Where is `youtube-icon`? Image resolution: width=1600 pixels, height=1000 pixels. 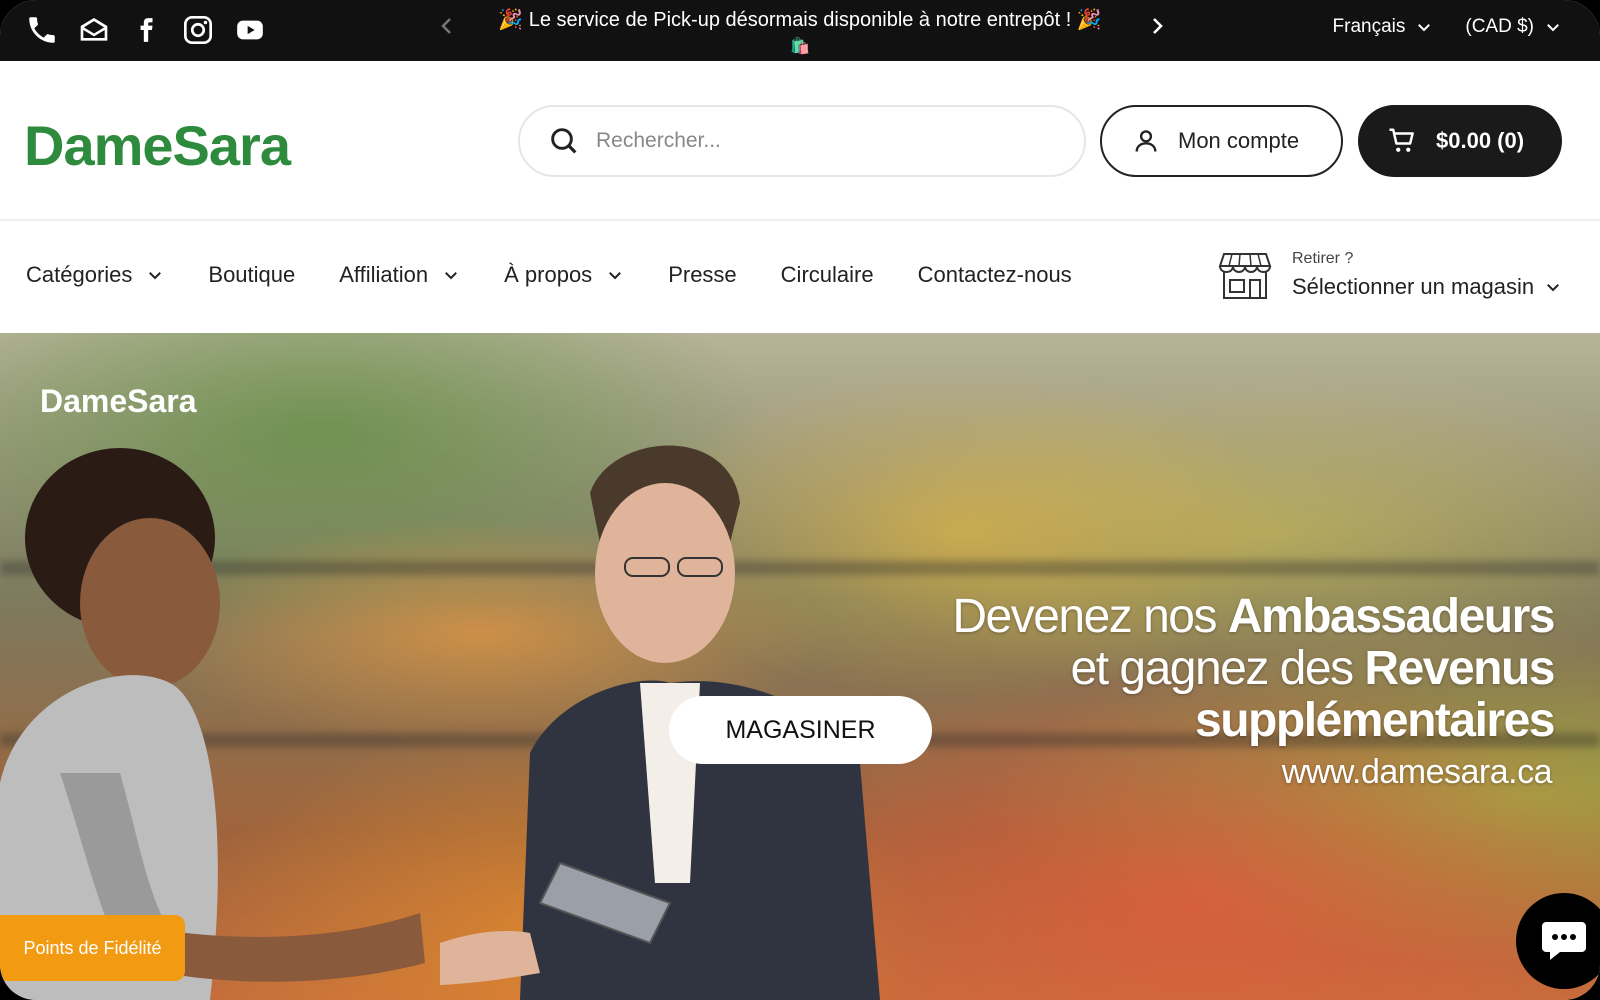
youtube-icon is located at coordinates (250, 30).